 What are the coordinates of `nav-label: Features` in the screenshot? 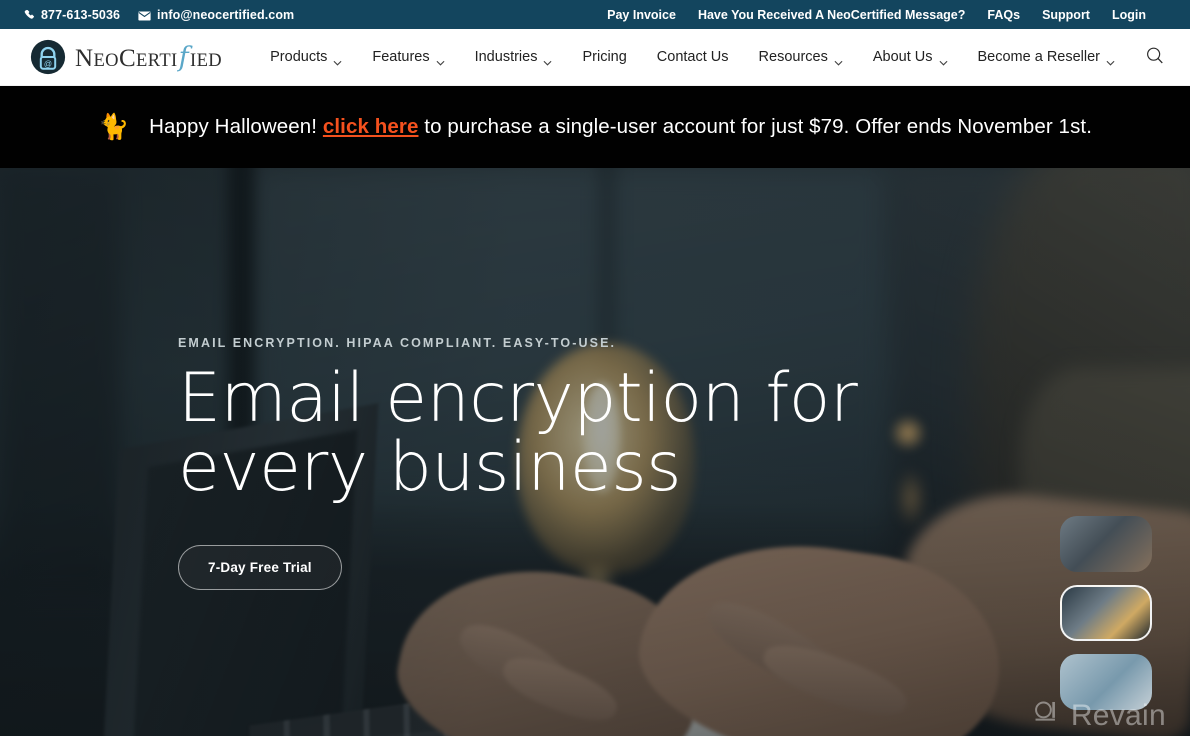 It's located at (401, 57).